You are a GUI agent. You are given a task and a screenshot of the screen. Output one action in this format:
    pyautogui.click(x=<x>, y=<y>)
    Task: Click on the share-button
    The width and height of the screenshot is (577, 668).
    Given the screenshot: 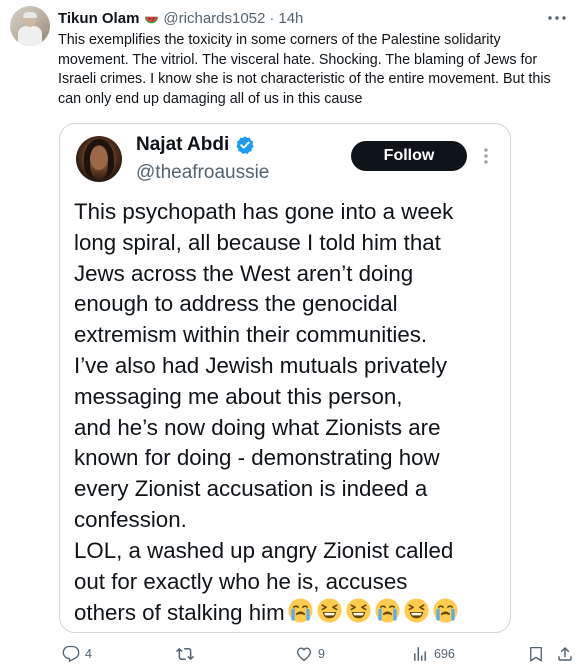 What is the action you would take?
    pyautogui.click(x=565, y=654)
    